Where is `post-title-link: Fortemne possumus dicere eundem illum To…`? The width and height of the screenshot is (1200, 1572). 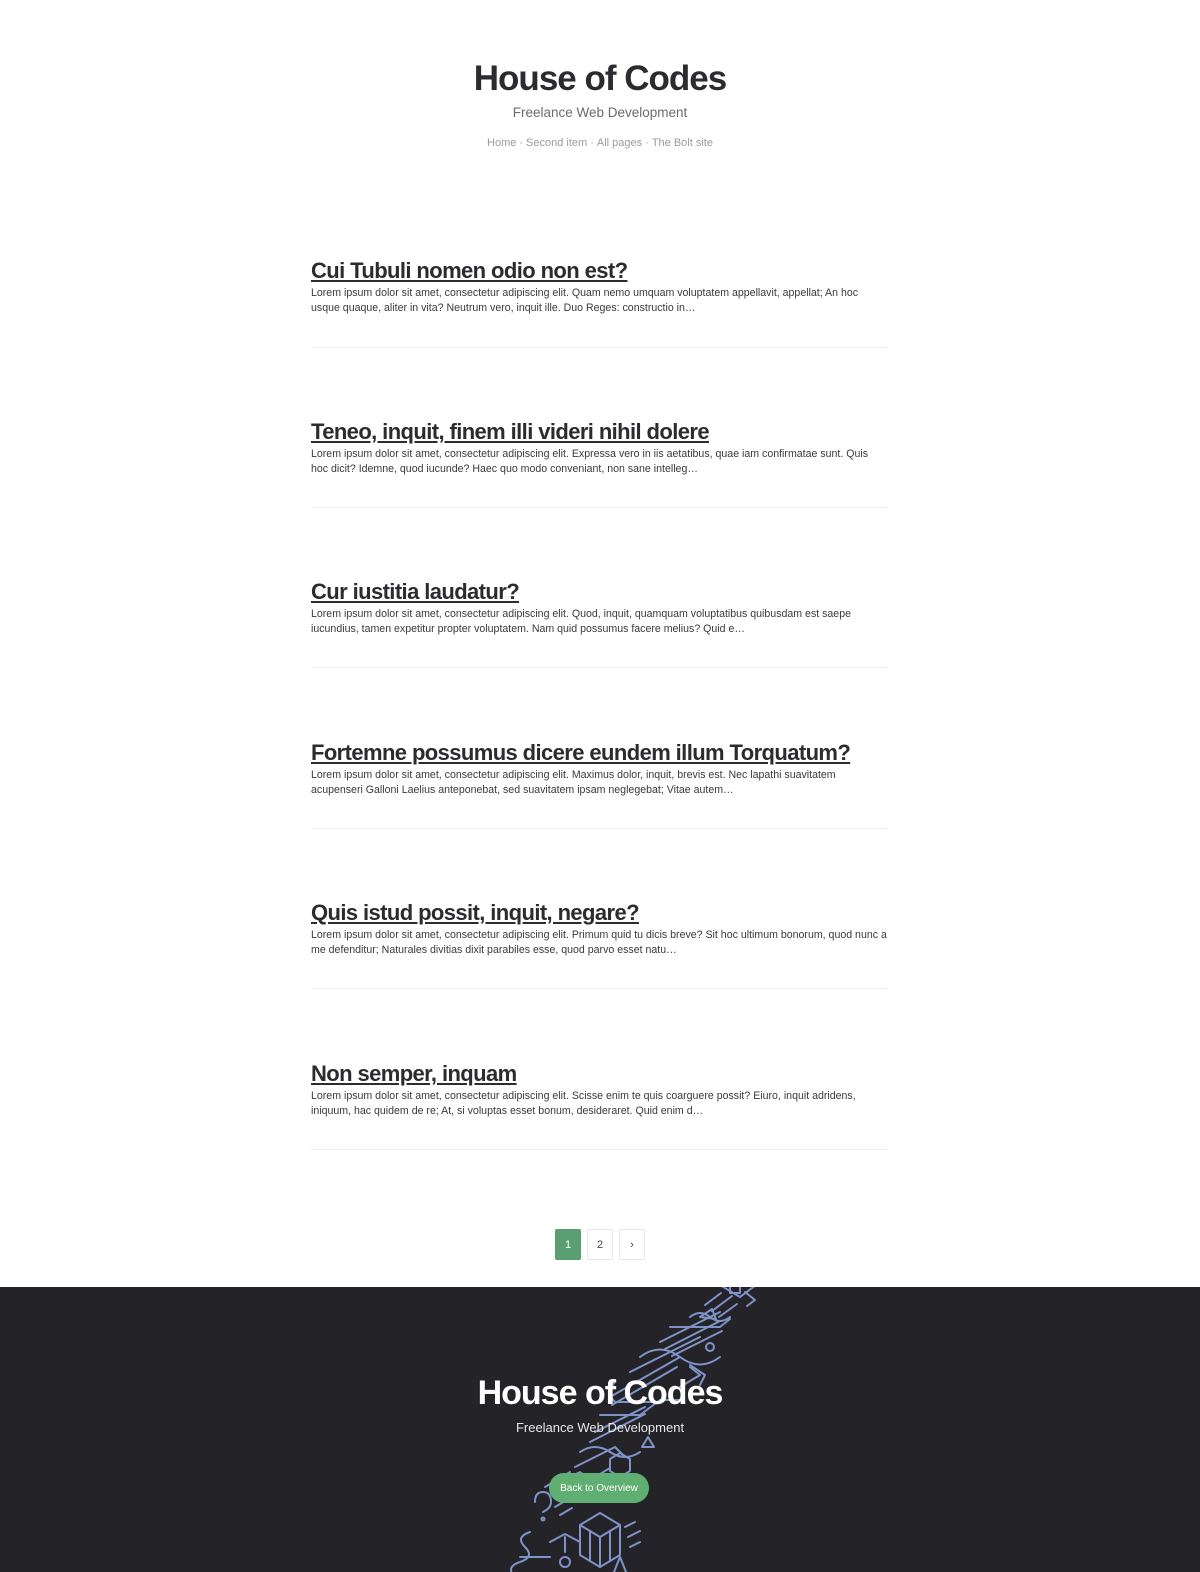
post-title-link: Fortemne possumus dicere eundem illum To… is located at coordinates (581, 753).